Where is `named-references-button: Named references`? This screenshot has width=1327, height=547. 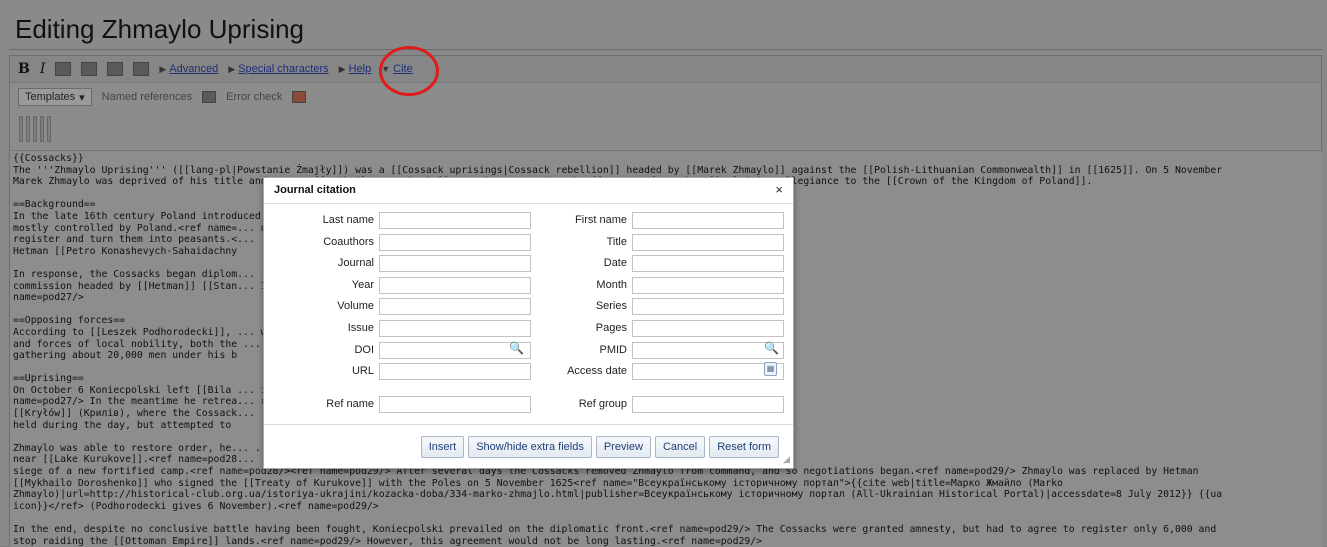 named-references-button: Named references is located at coordinates (147, 97).